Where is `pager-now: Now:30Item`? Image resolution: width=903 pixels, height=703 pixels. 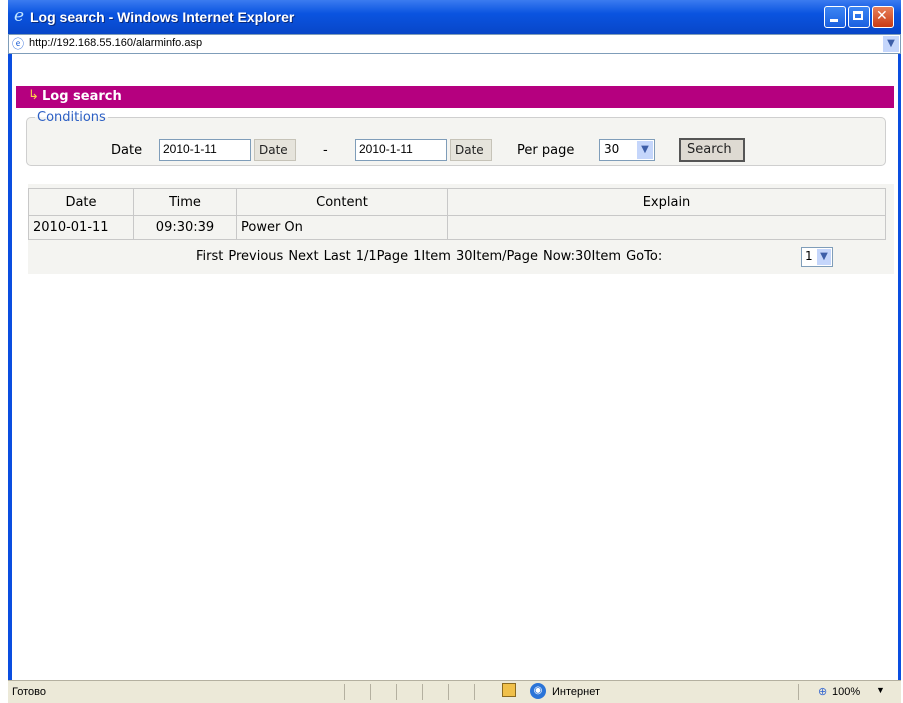 pager-now: Now:30Item is located at coordinates (582, 256).